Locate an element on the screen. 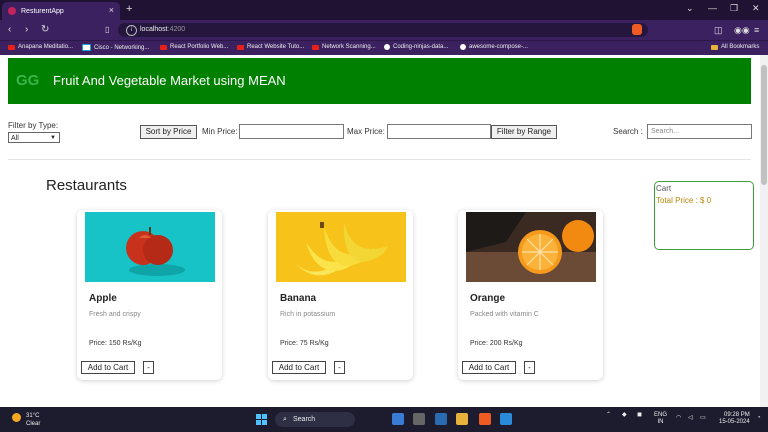  all-bookmarks: All Bookmarks is located at coordinates (735, 47).